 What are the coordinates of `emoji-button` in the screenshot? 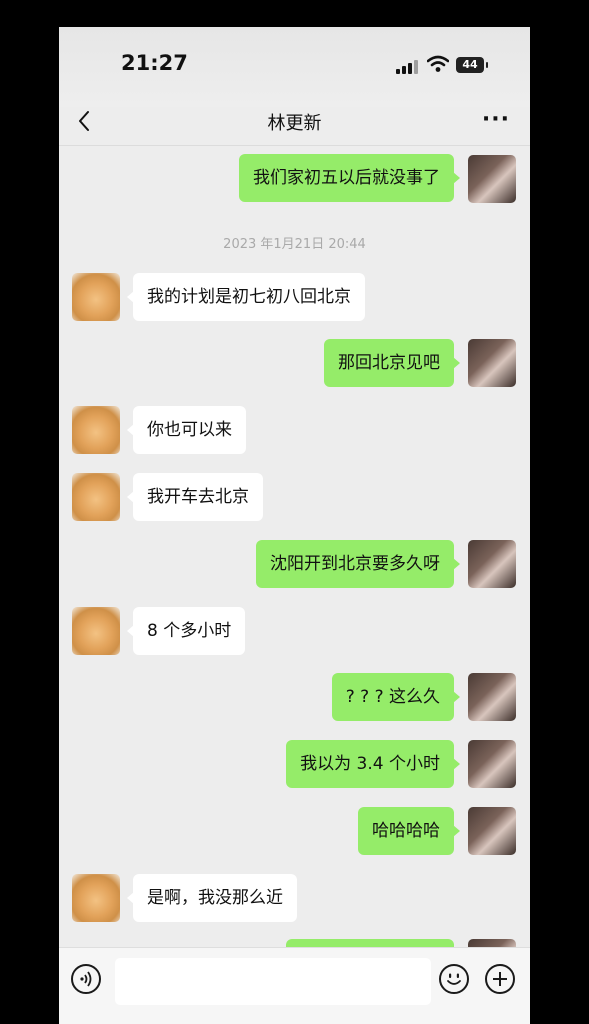 It's located at (454, 979).